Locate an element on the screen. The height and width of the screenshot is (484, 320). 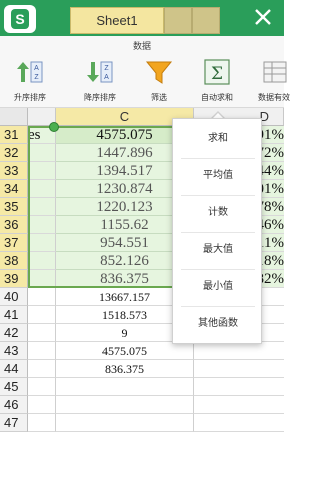
sort-descending-button: Z A 降序排序 is located at coordinates (100, 81).